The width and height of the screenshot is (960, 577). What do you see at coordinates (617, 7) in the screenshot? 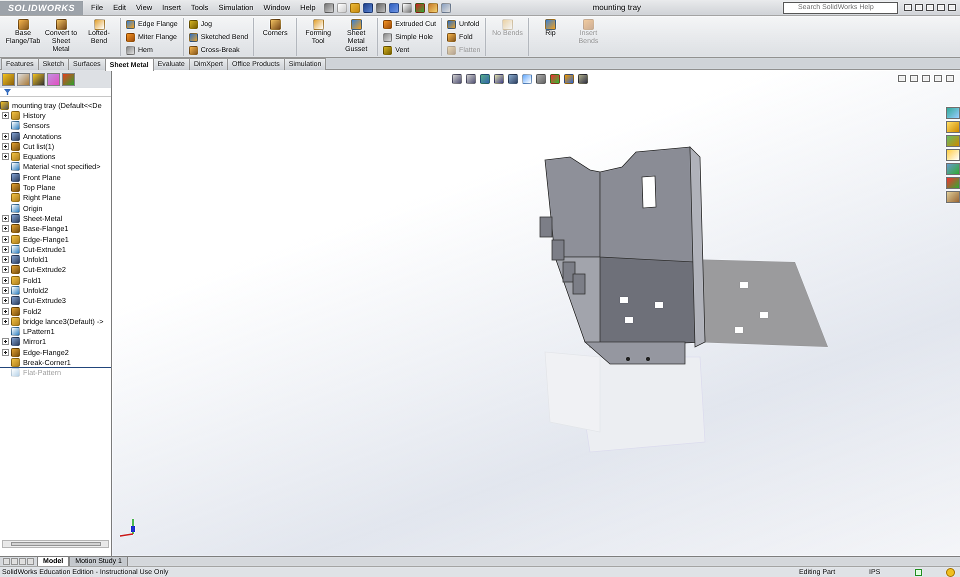
I see `window-title: mounting tray` at bounding box center [617, 7].